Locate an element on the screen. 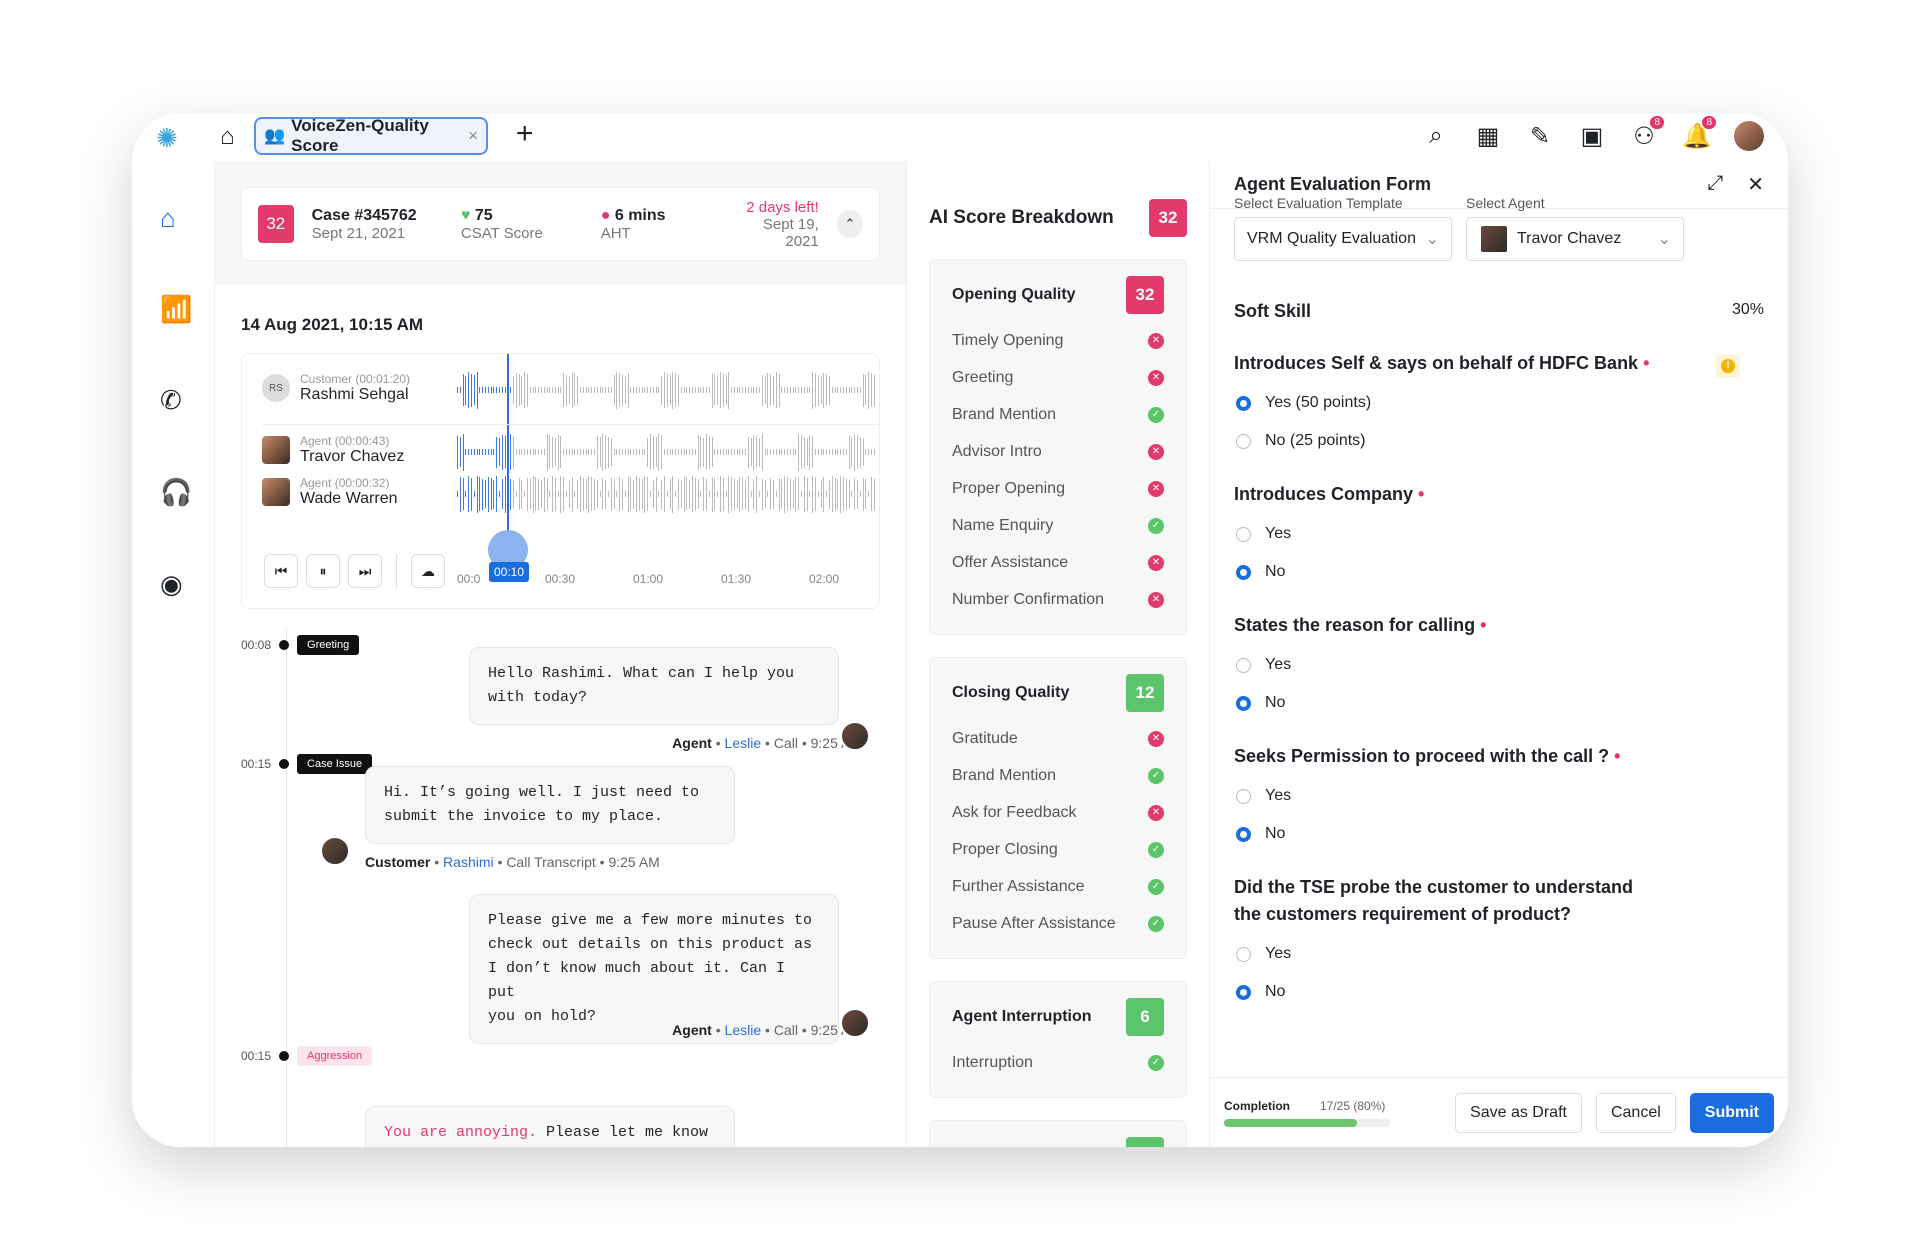  expand-icon: ⤢ is located at coordinates (1715, 184).